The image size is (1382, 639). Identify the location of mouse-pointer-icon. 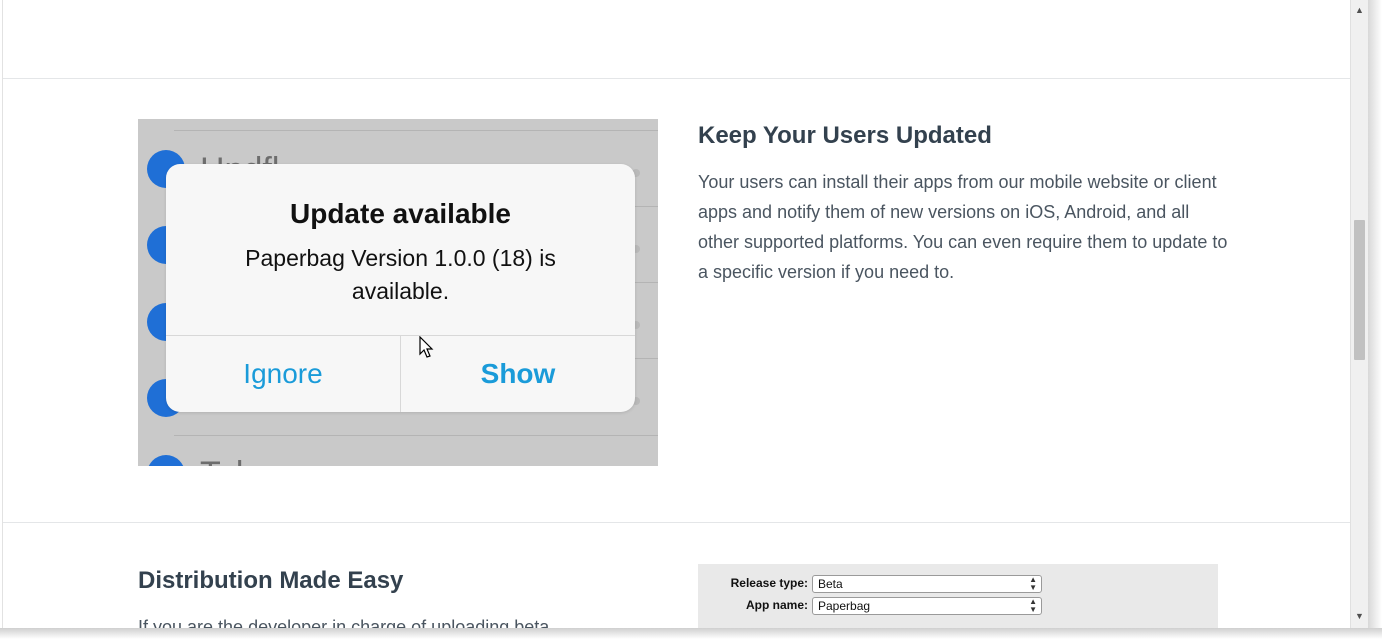
(426, 347).